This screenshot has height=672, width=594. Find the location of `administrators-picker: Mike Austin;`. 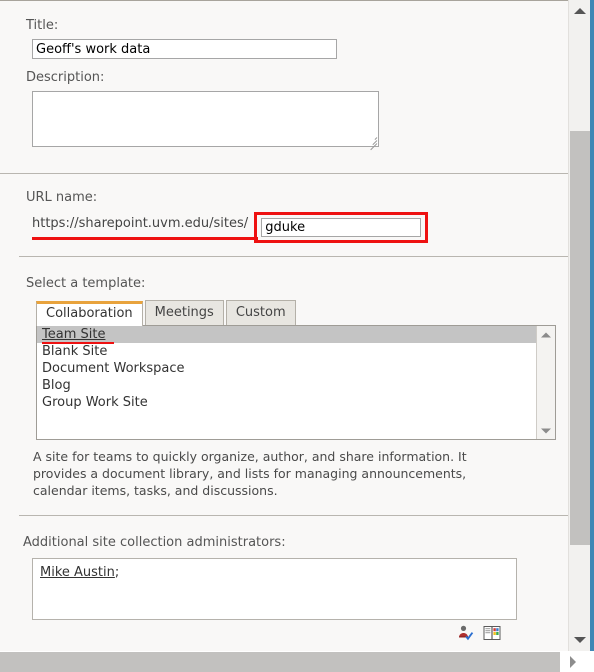

administrators-picker: Mike Austin; is located at coordinates (274, 600).